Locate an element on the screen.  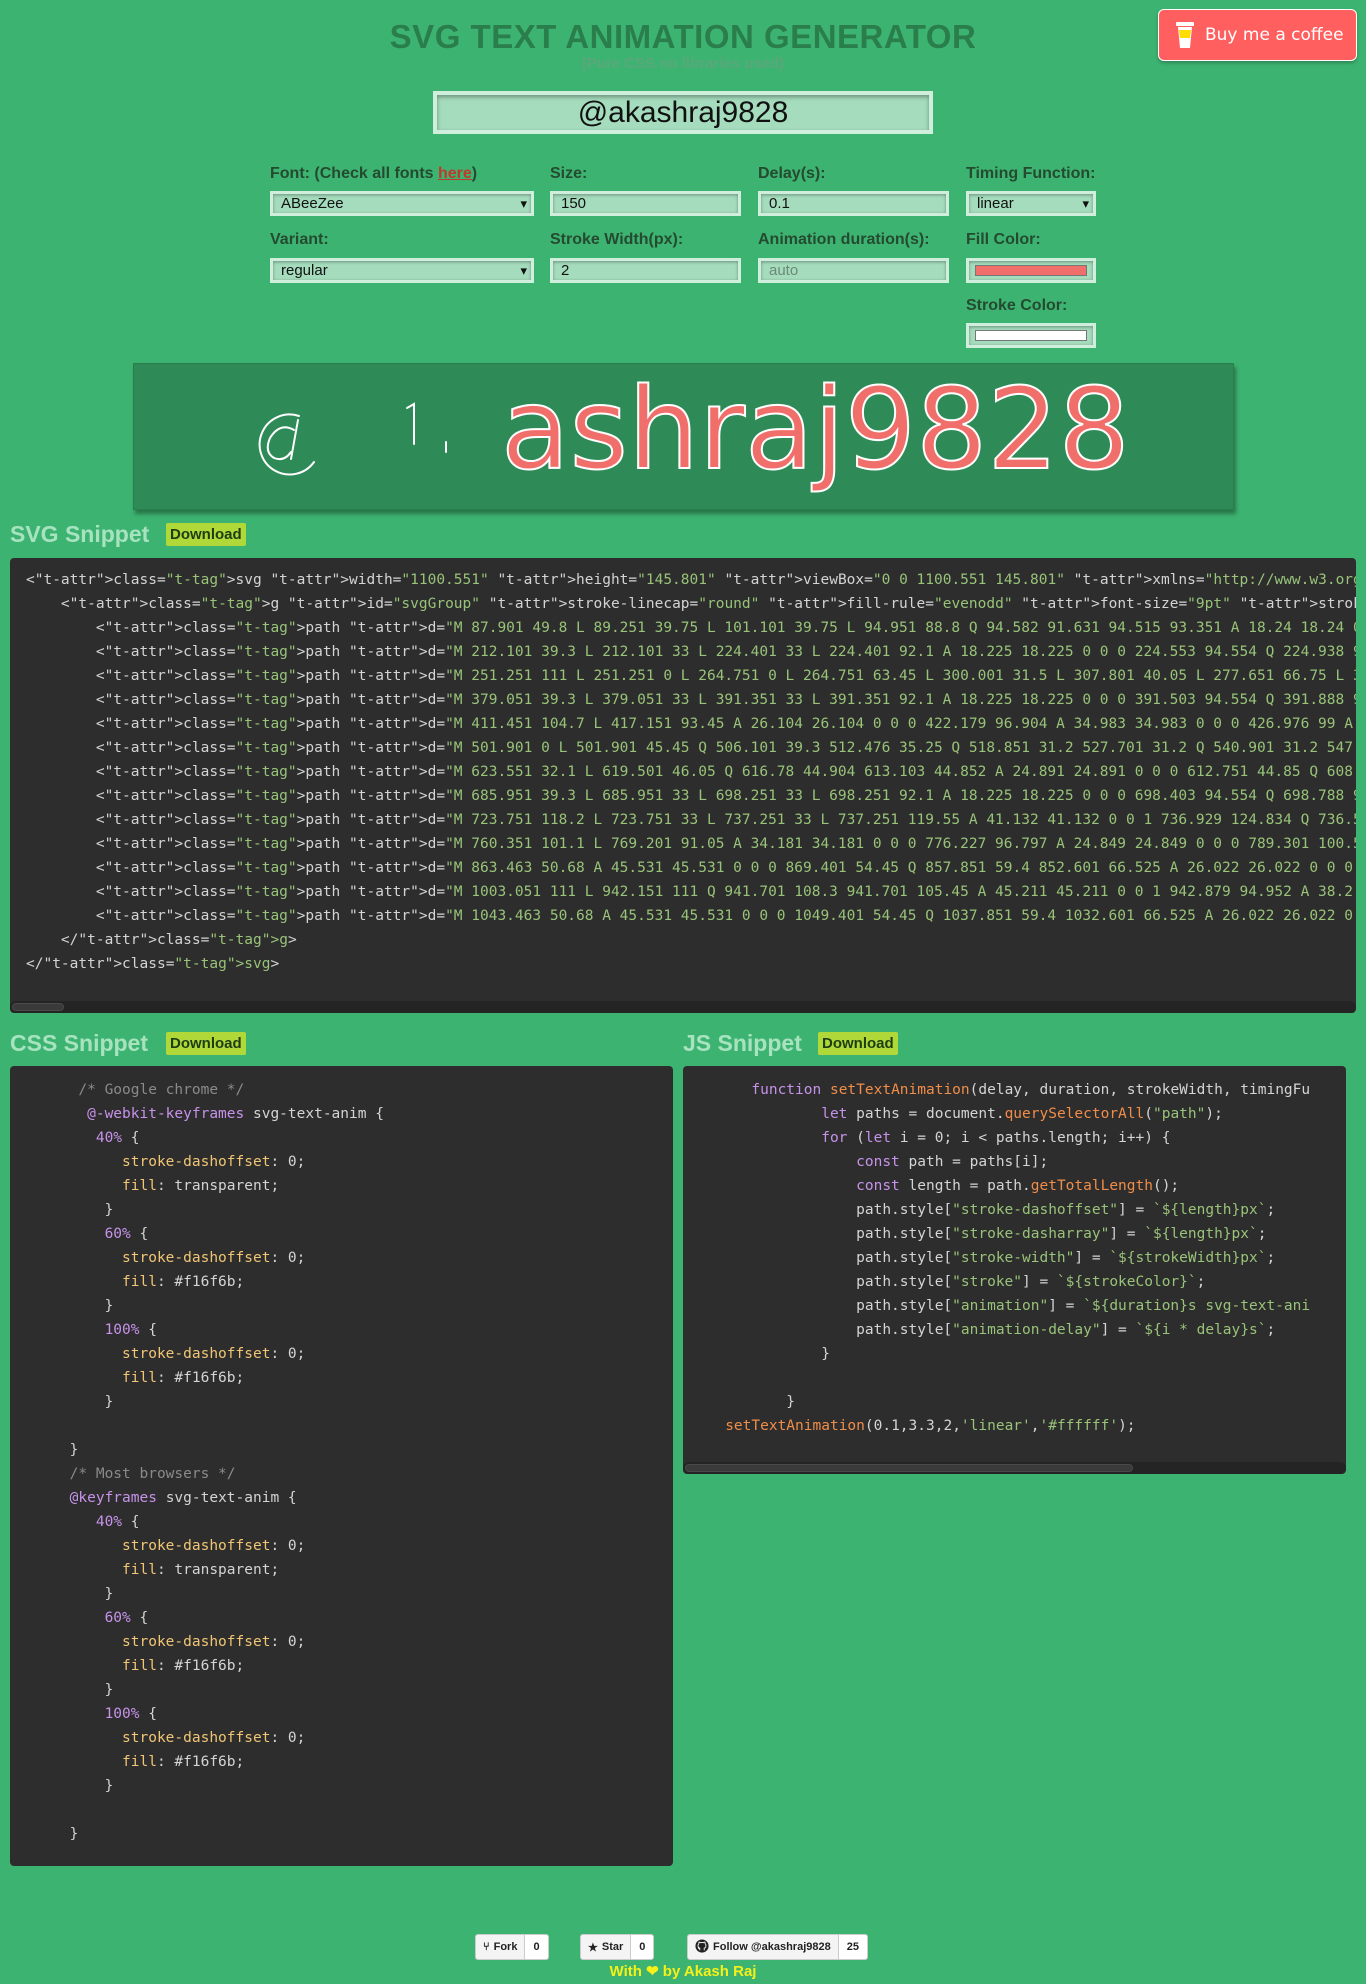
text-input: @akashraj9828 is located at coordinates (683, 112).